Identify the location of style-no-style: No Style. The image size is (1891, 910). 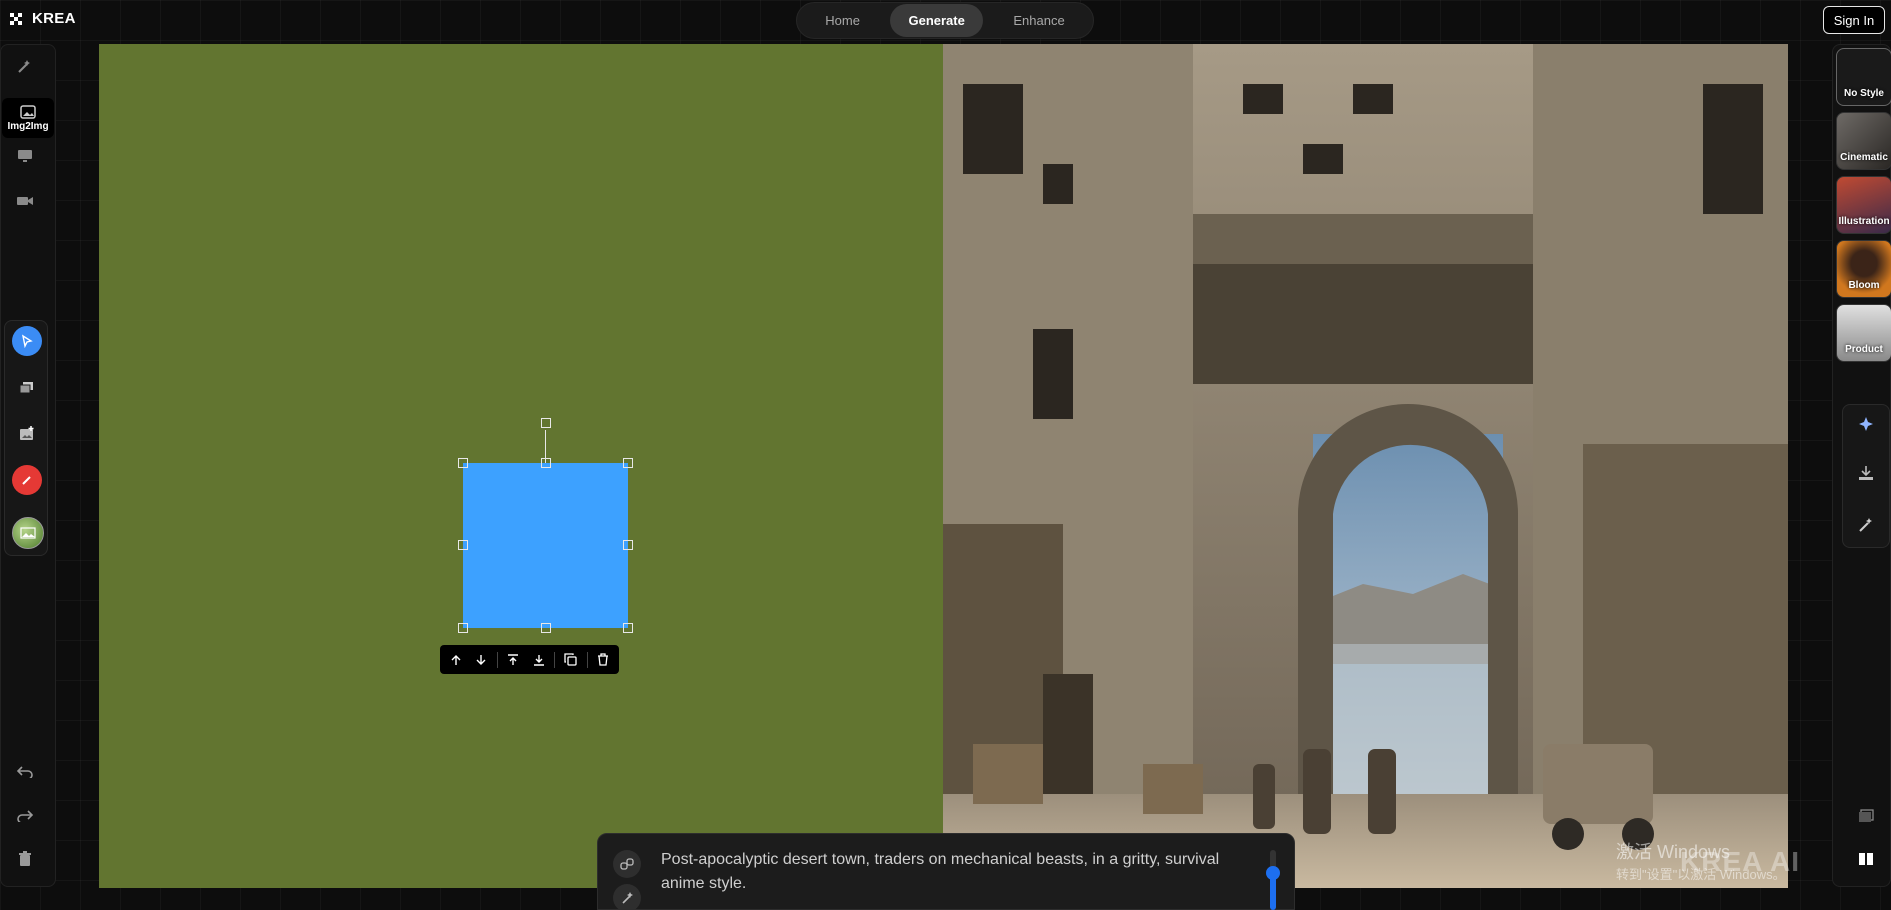
(1863, 77).